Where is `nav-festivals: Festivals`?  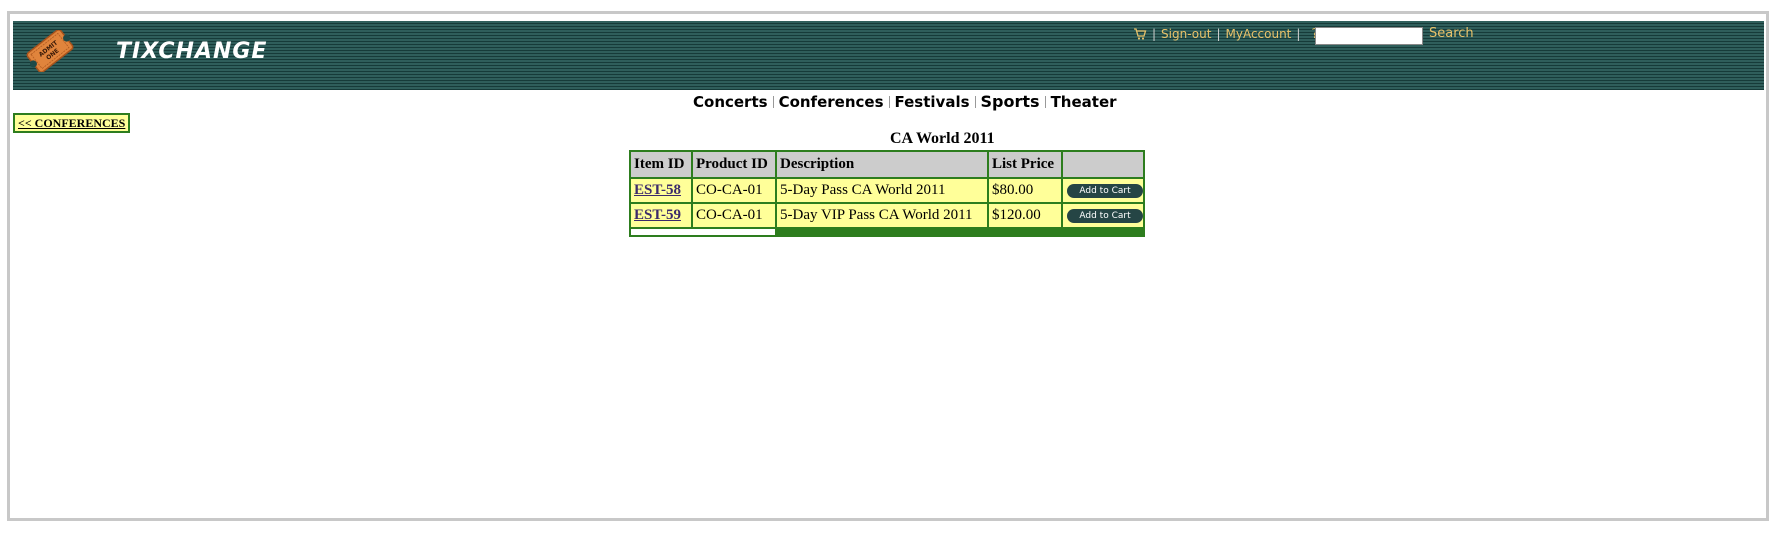 nav-festivals: Festivals is located at coordinates (932, 102).